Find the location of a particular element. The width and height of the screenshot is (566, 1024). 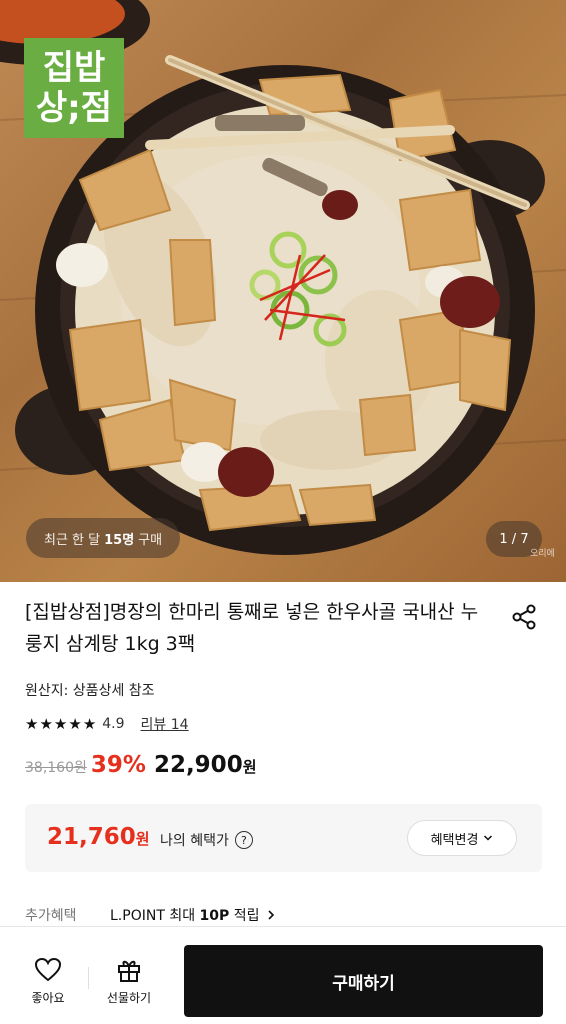

benefit-price-unit: 원 is located at coordinates (142, 839).